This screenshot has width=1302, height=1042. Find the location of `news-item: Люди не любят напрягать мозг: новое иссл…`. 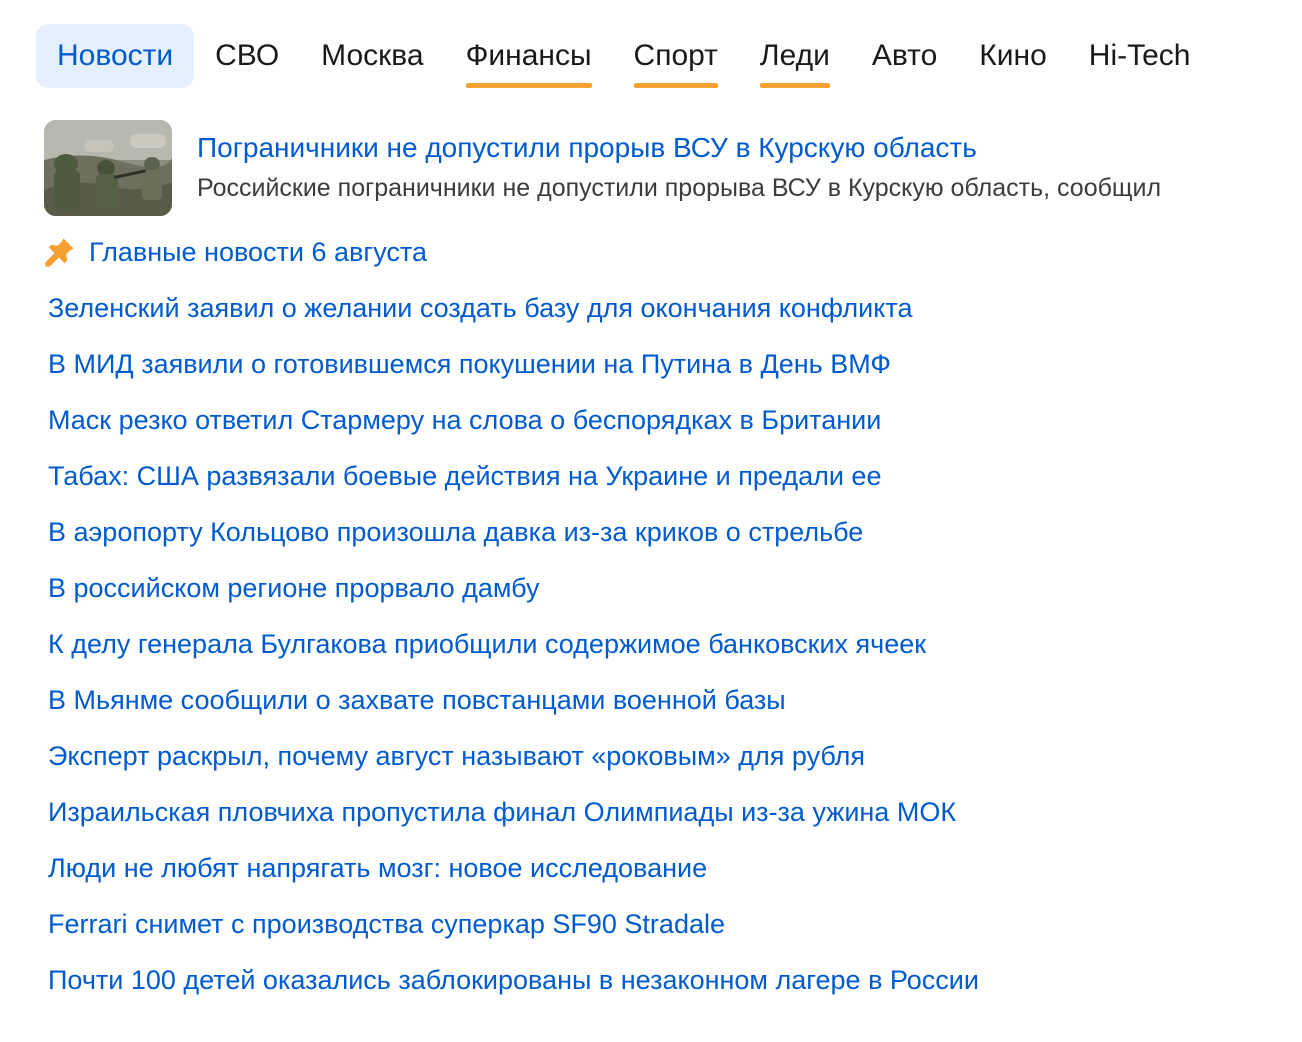

news-item: Люди не любят напрягать мозг: новое иссл… is located at coordinates (513, 868).